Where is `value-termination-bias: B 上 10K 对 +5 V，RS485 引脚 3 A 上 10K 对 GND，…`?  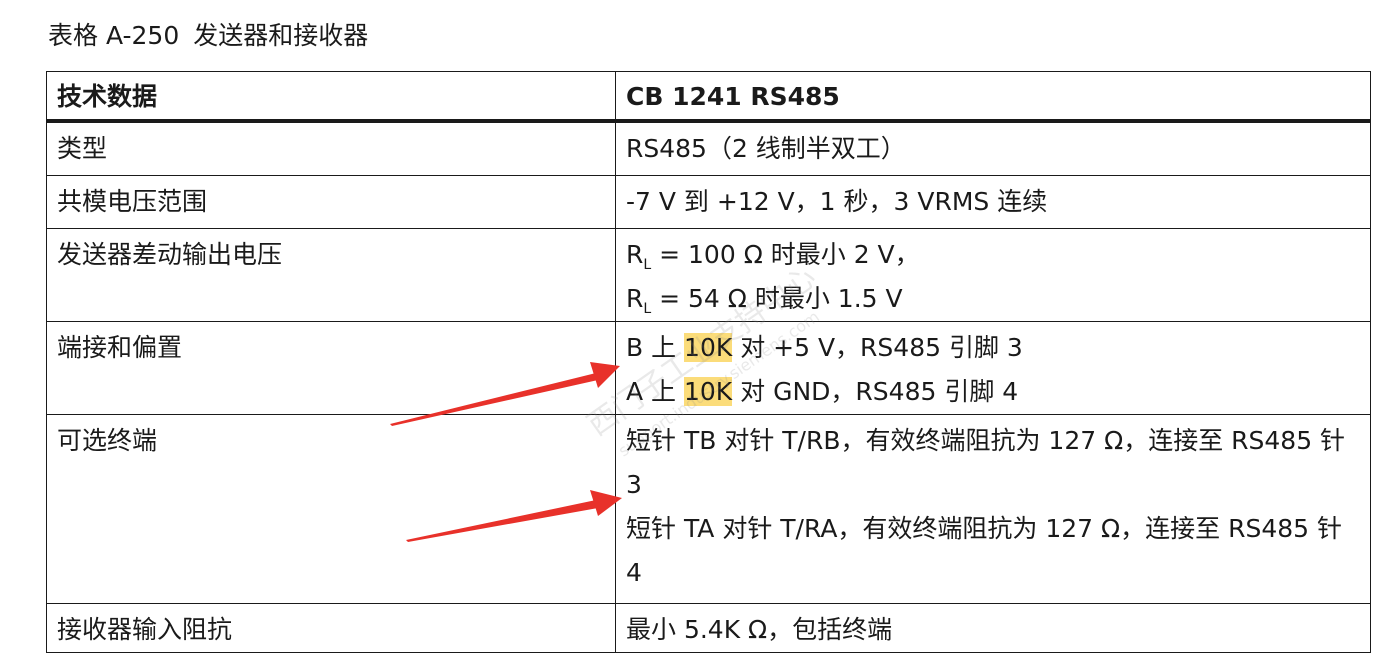
value-termination-bias: B 上 10K 对 +5 V，RS485 引脚 3 A 上 10K 对 GND，… is located at coordinates (993, 368).